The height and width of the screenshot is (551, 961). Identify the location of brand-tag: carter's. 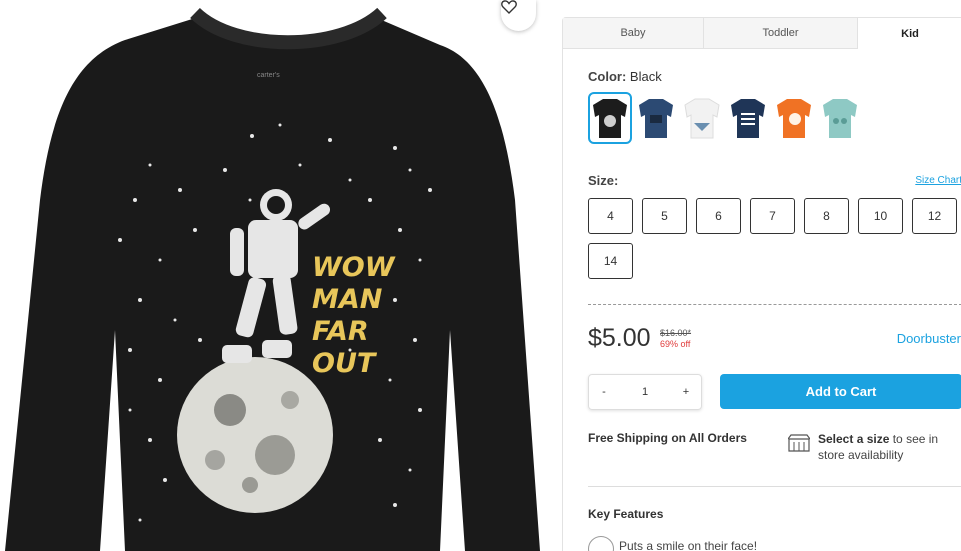
(268, 75).